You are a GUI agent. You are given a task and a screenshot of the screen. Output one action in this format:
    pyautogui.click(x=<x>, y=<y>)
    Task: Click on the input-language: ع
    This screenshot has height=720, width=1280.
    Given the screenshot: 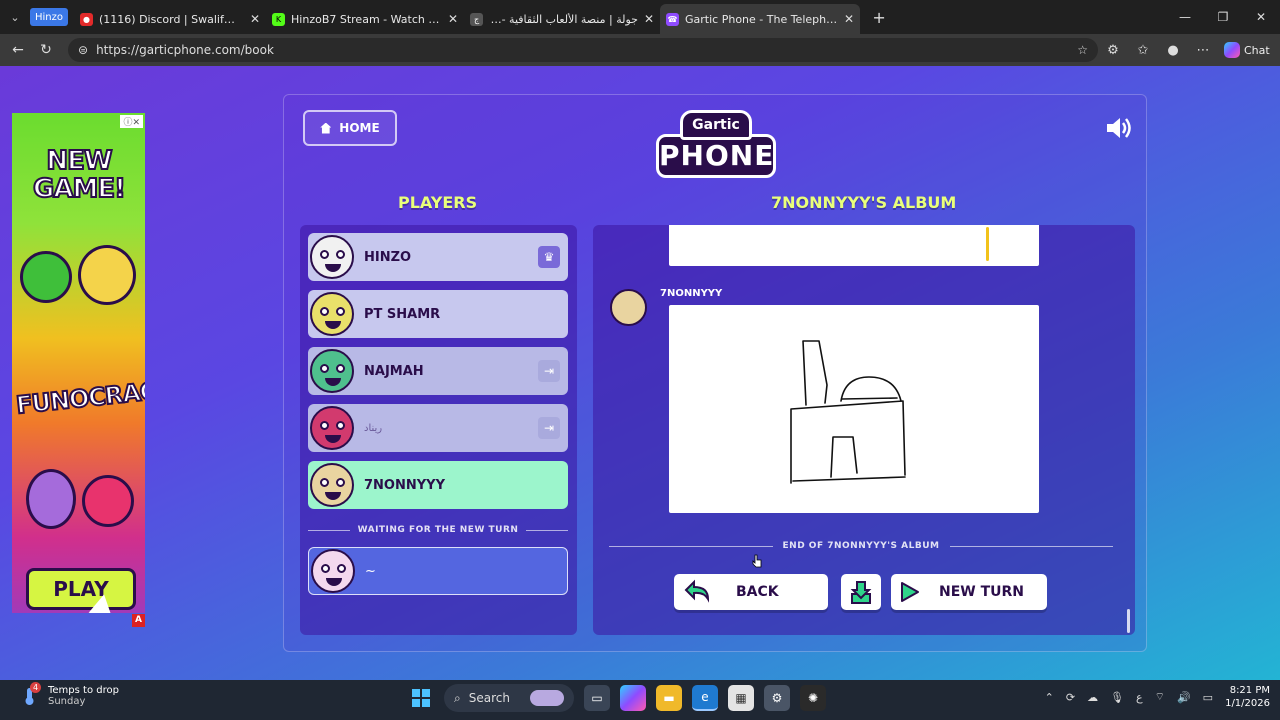 What is the action you would take?
    pyautogui.click(x=1139, y=697)
    